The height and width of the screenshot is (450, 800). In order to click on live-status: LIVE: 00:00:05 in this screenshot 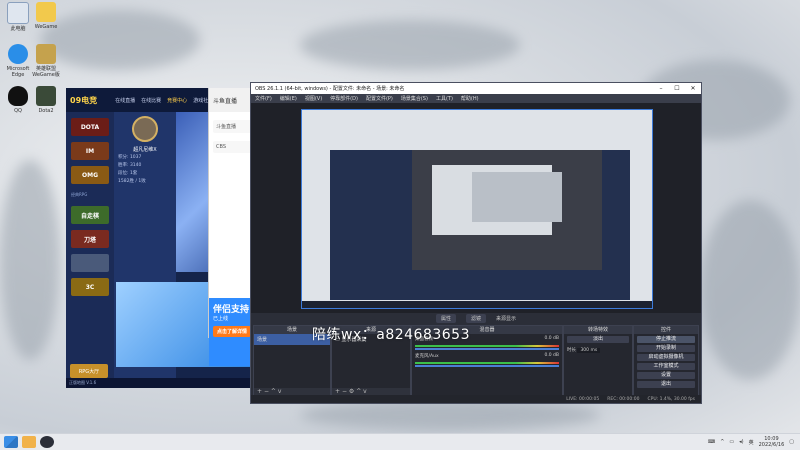, I will do `click(583, 399)`.